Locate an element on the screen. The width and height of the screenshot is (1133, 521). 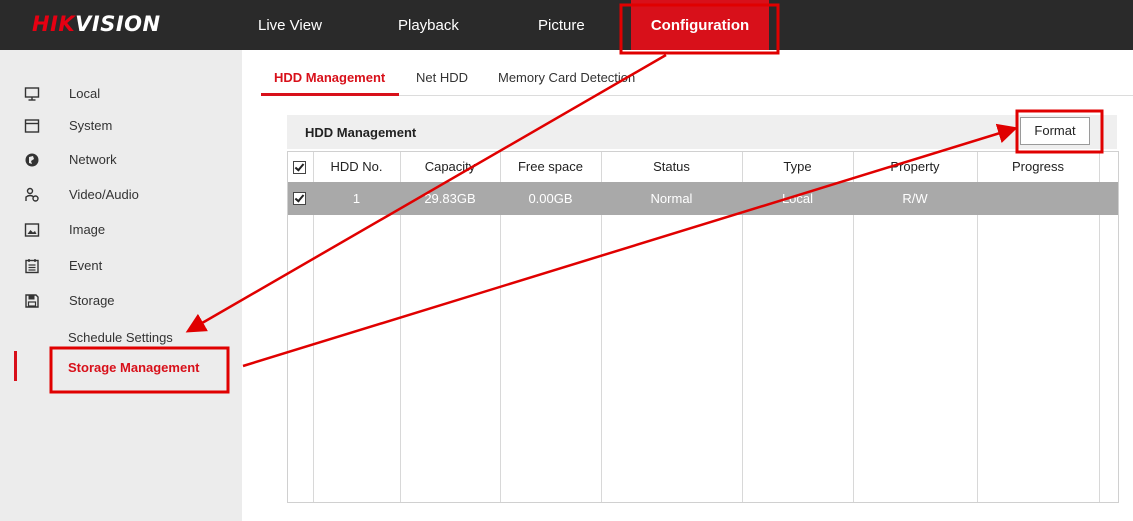
sidebar-item-label: Event is located at coordinates (86, 265).